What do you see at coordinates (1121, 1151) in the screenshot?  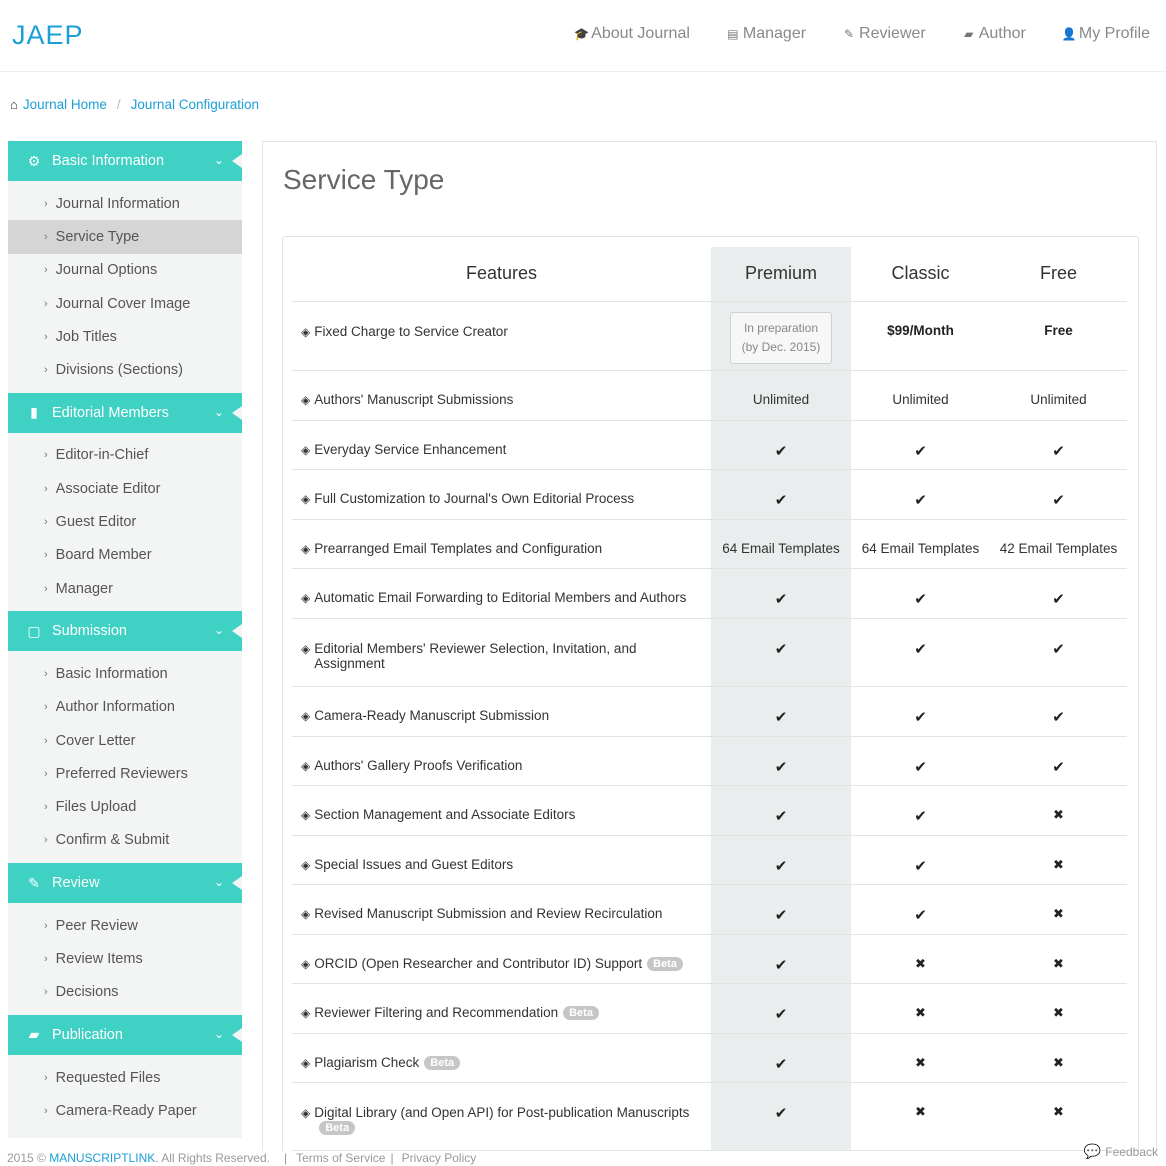 I see `feedback-button: 💬 Feedback` at bounding box center [1121, 1151].